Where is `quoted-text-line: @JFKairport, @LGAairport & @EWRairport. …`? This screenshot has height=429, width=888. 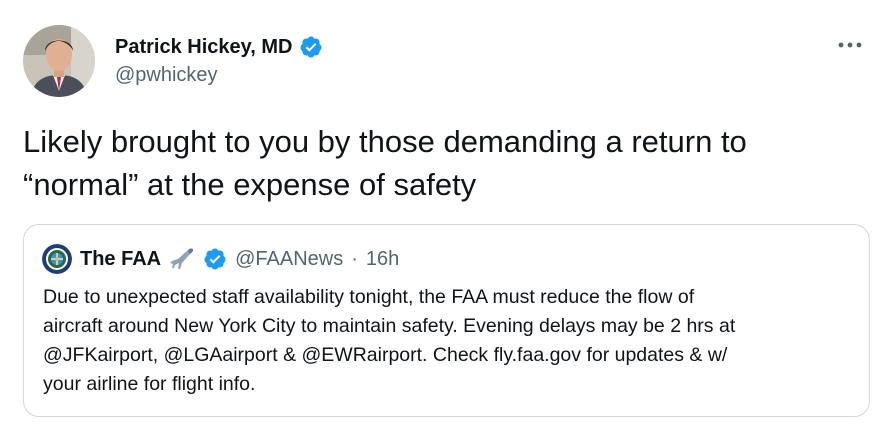 quoted-text-line: @JFKairport, @LGAairport & @EWRairport. … is located at coordinates (385, 355).